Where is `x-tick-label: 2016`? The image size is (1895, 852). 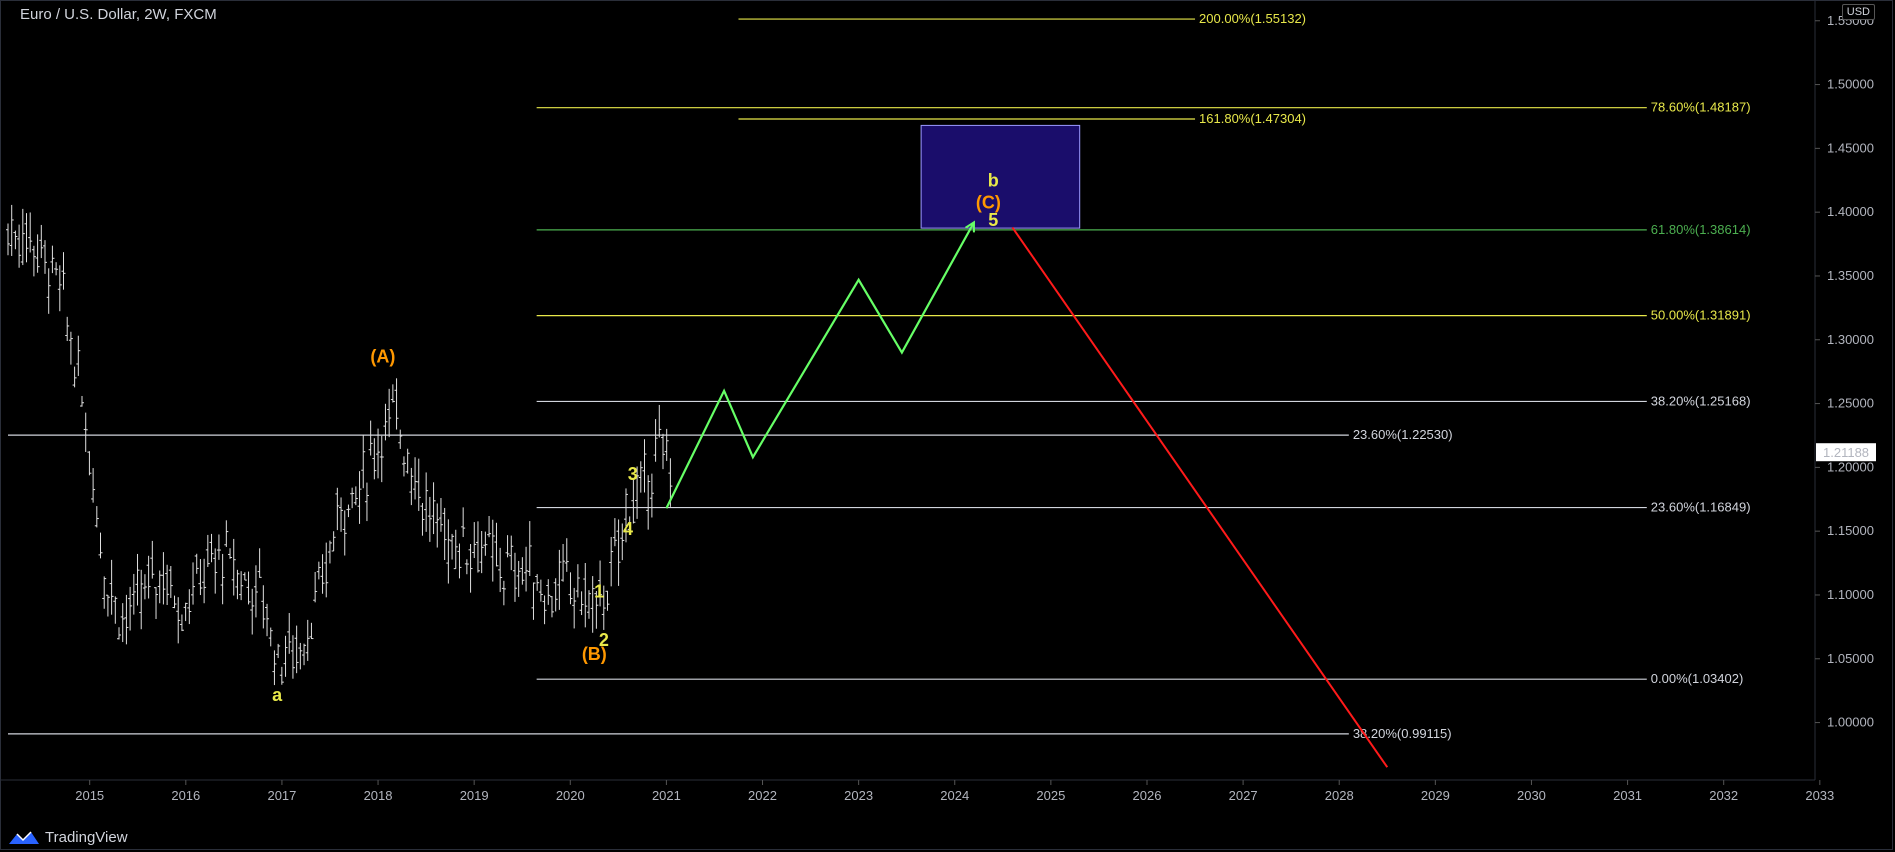 x-tick-label: 2016 is located at coordinates (185, 795).